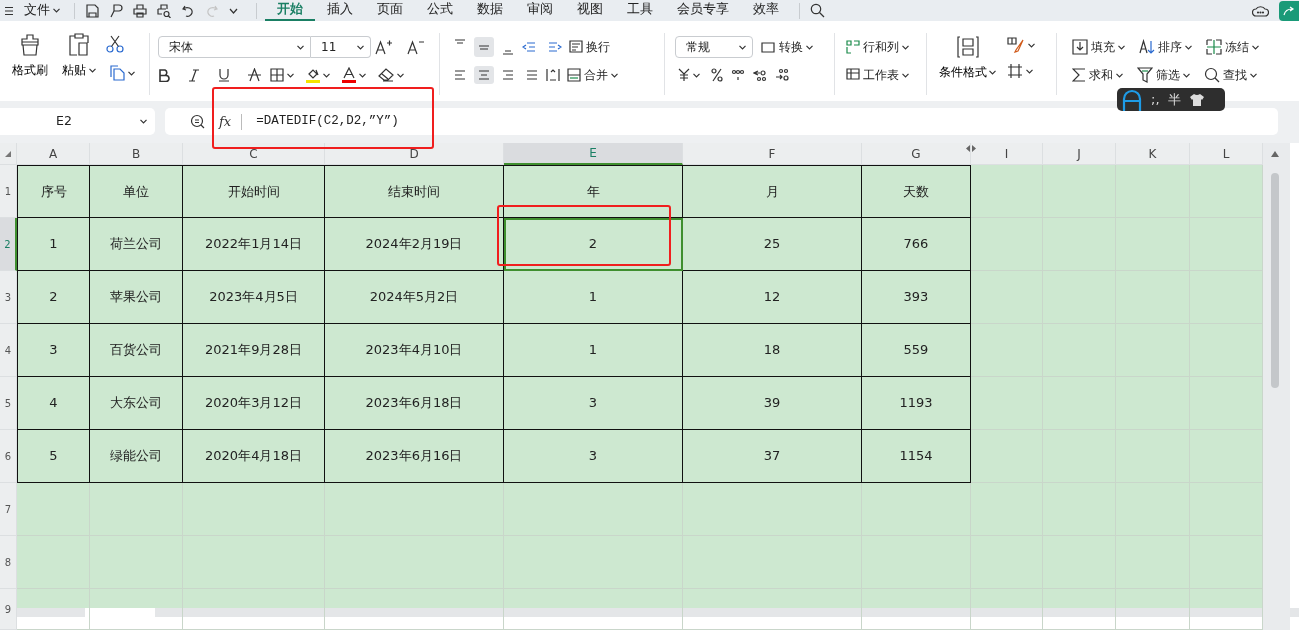  What do you see at coordinates (8, 509) in the screenshot?
I see `row-header: 7` at bounding box center [8, 509].